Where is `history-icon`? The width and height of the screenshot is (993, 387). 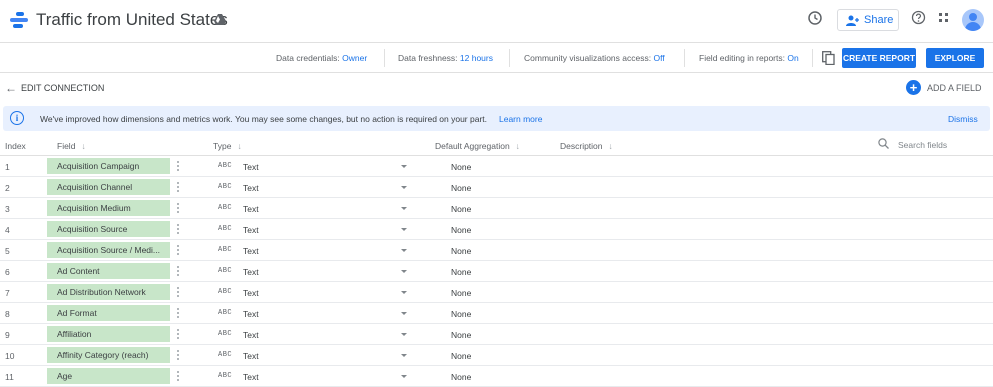
history-icon is located at coordinates (815, 20).